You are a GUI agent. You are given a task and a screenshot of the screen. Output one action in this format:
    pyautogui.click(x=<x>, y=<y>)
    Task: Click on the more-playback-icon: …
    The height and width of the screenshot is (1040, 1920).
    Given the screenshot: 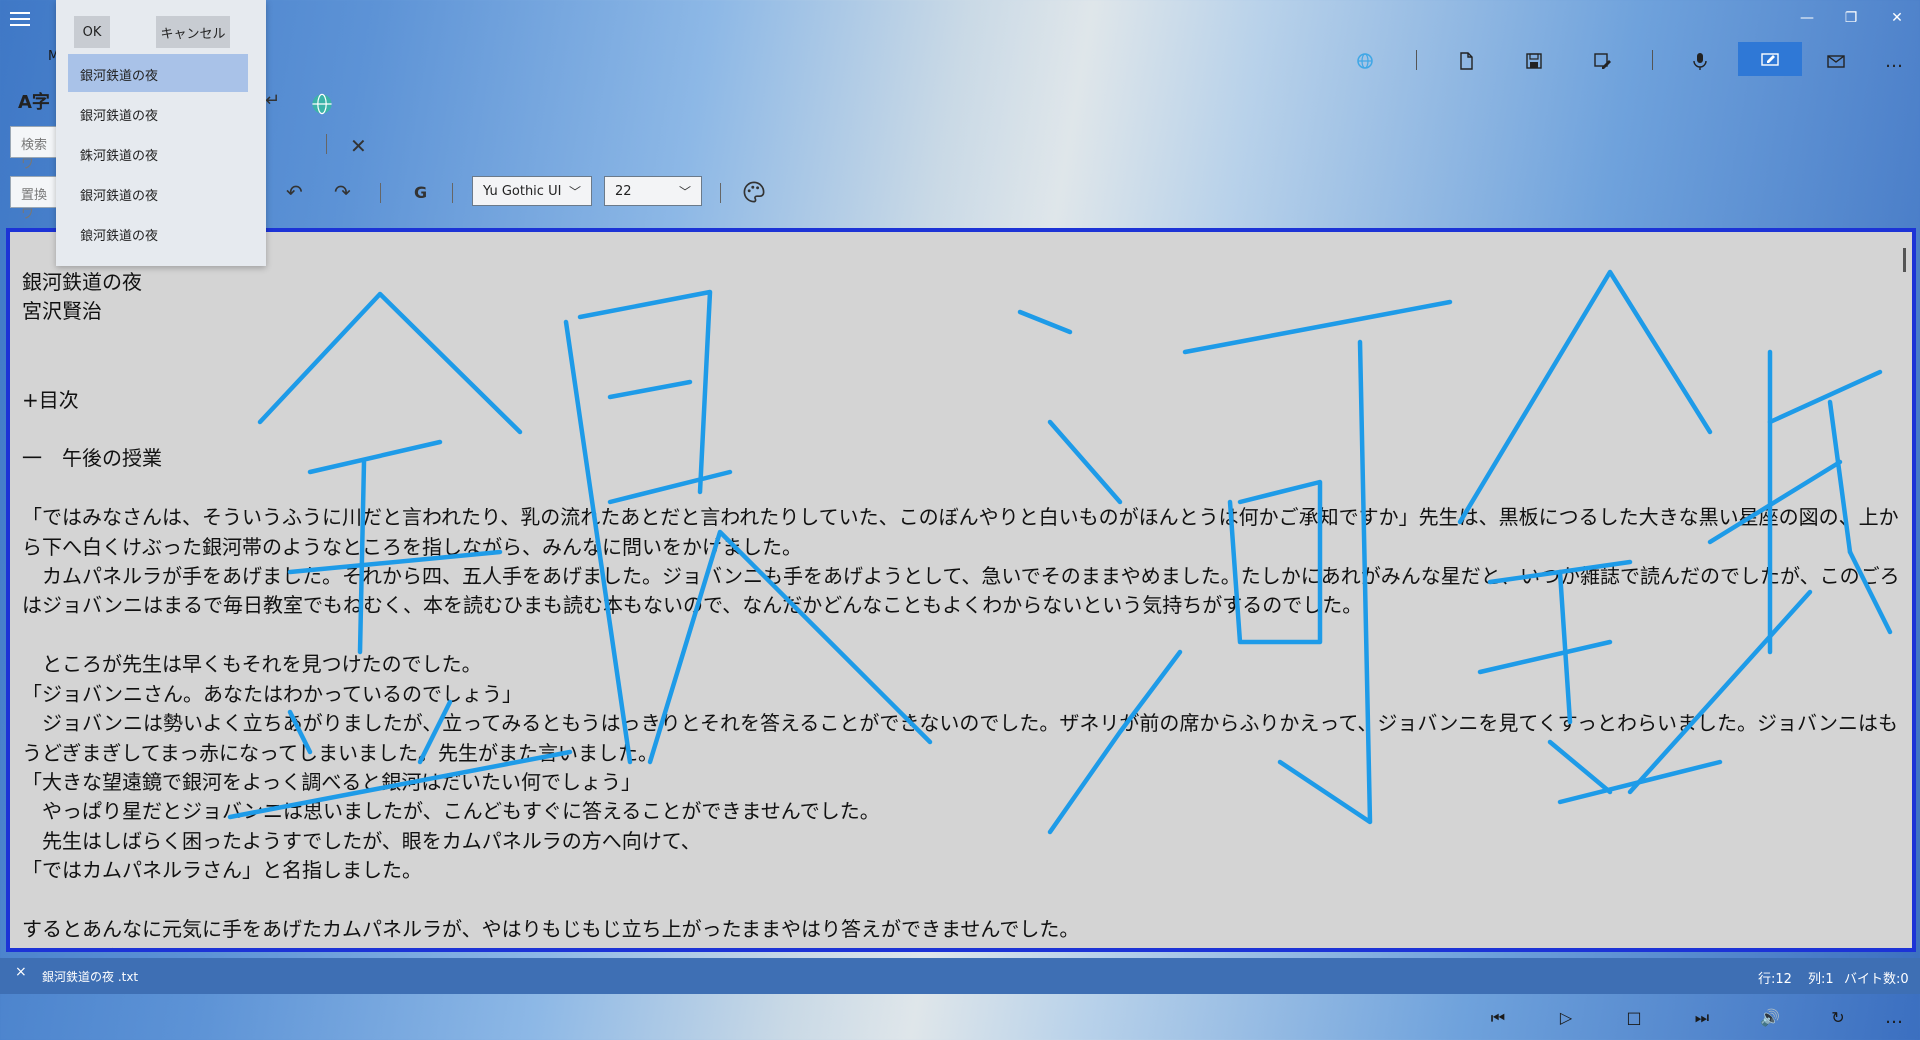 What is the action you would take?
    pyautogui.click(x=1894, y=1018)
    